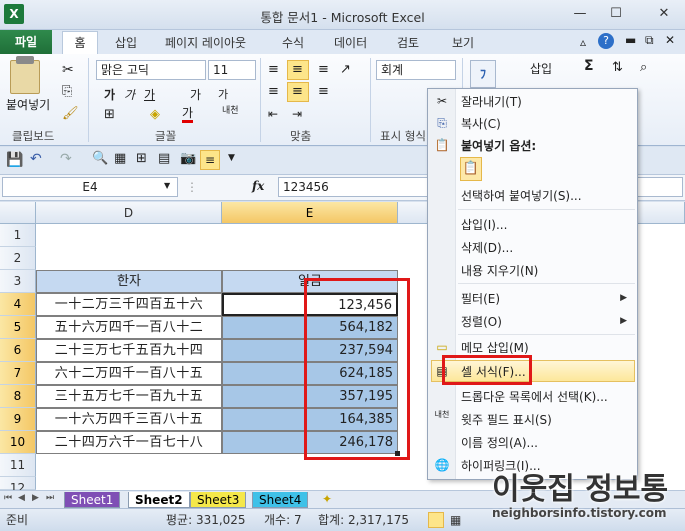 This screenshot has width=685, height=531. Describe the element at coordinates (323, 69) in the screenshot. I see `align-bottom-icon: ≡` at that location.